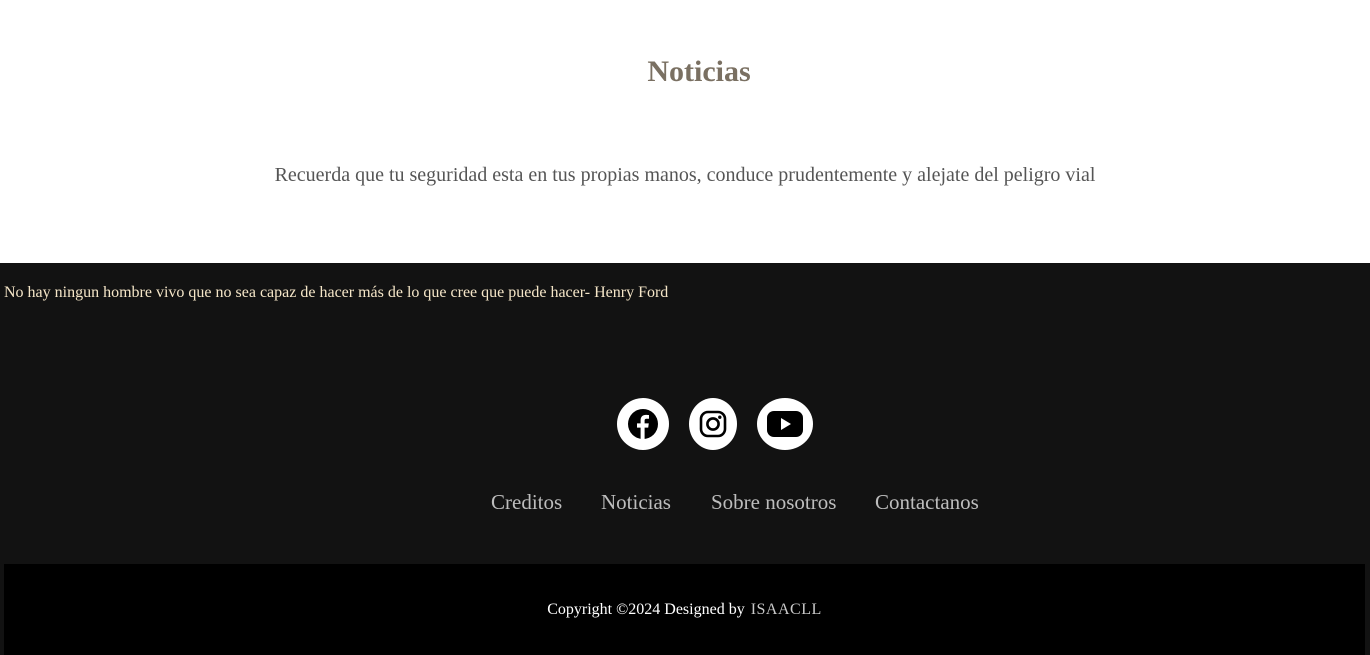 This screenshot has width=1370, height=655. I want to click on instagram-button, so click(713, 424).